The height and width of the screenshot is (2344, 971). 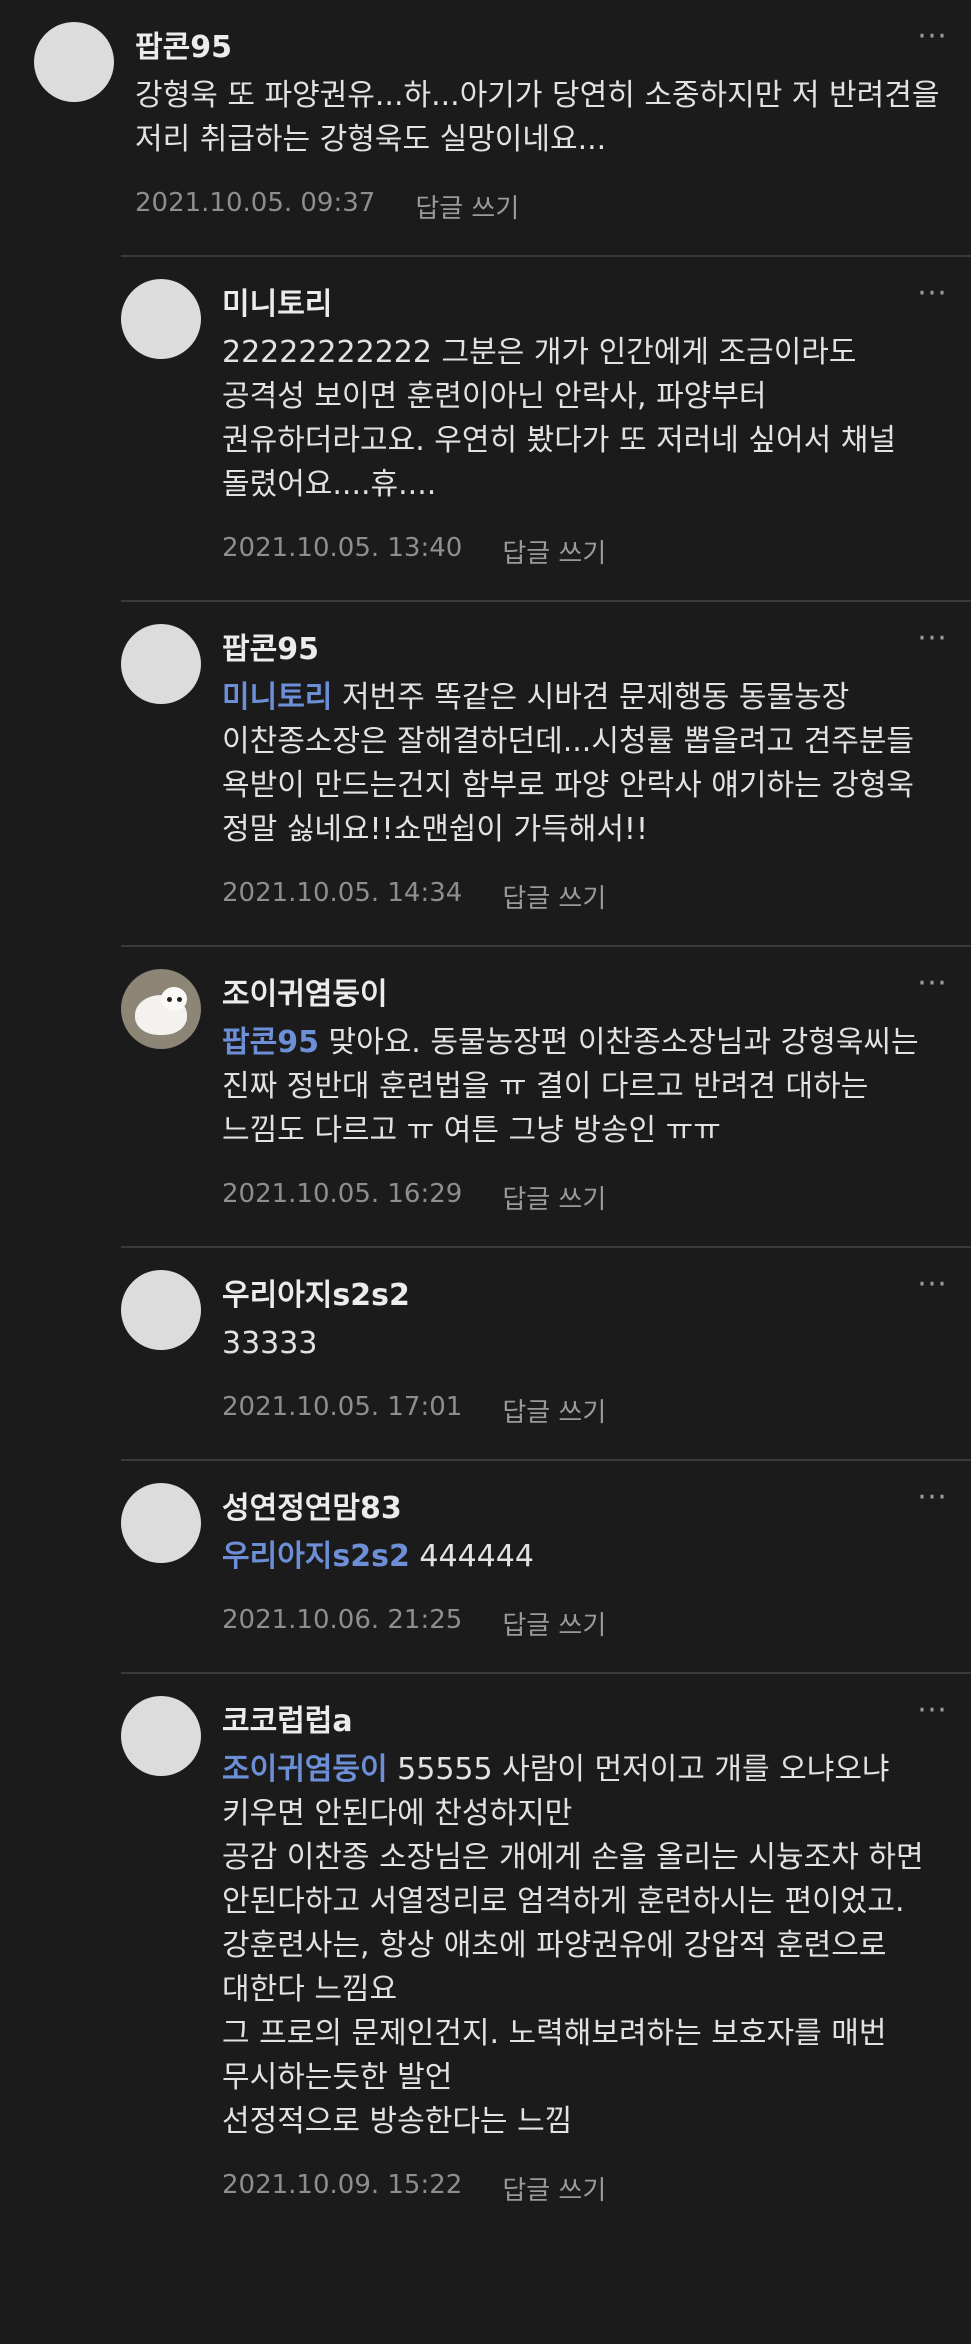 I want to click on mention-link: 미니토리, so click(x=277, y=697).